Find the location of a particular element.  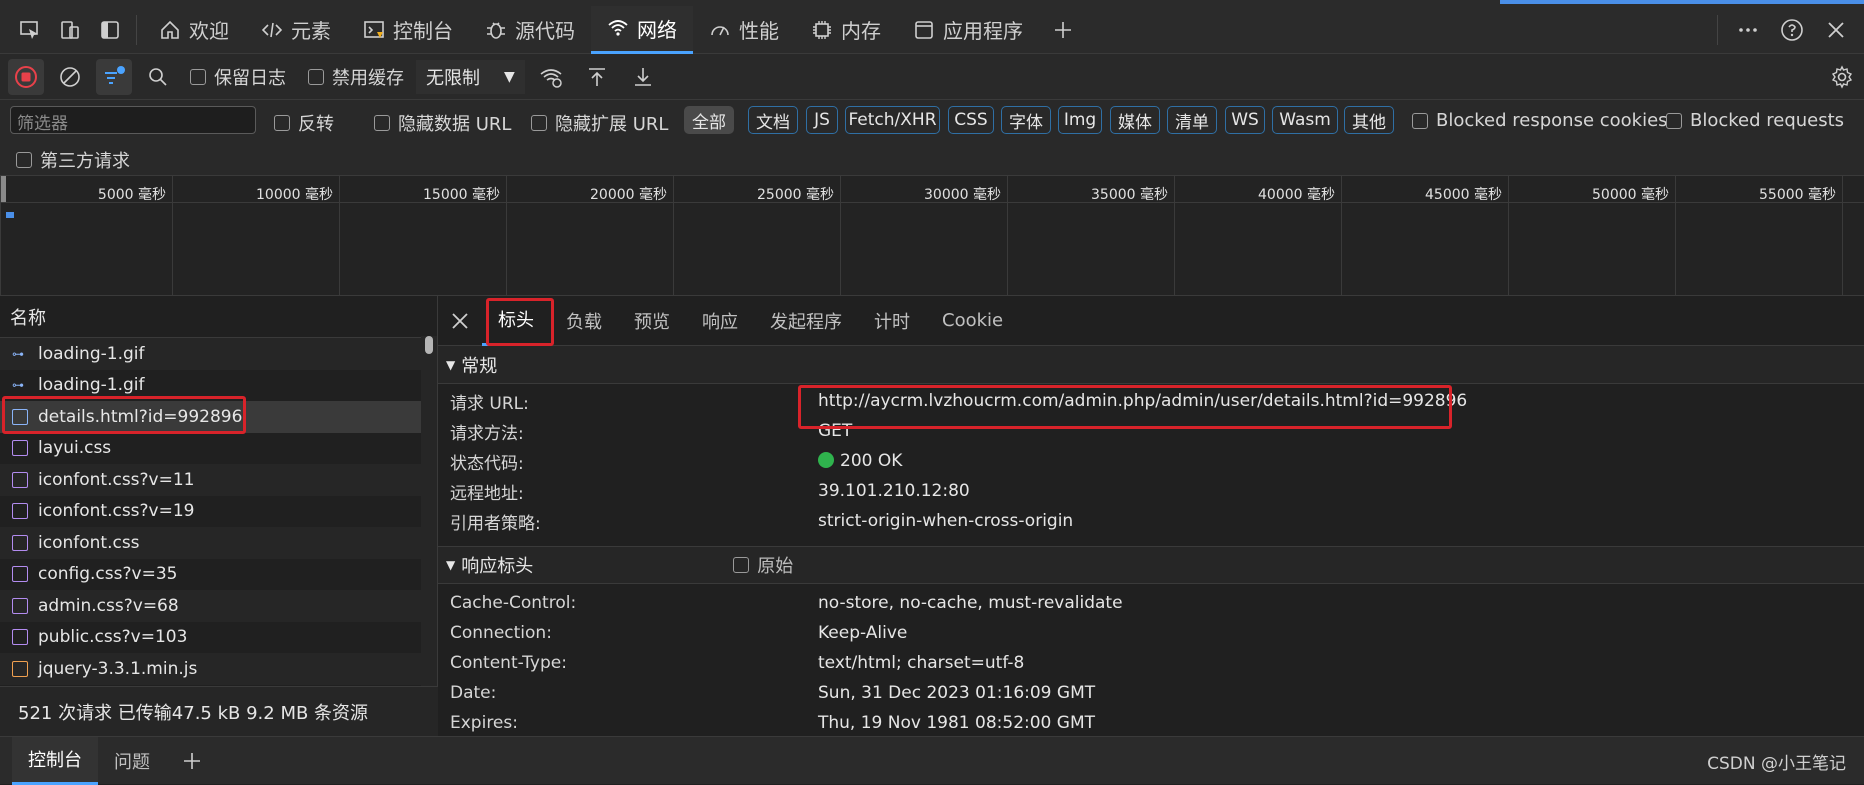

chevron-down-icon: ▼ is located at coordinates (509, 76).